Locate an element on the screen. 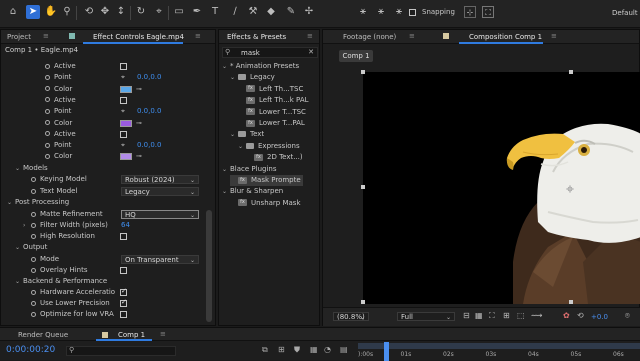 The width and height of the screenshot is (640, 361). eraser-tool-icon: ◆ is located at coordinates (271, 12).